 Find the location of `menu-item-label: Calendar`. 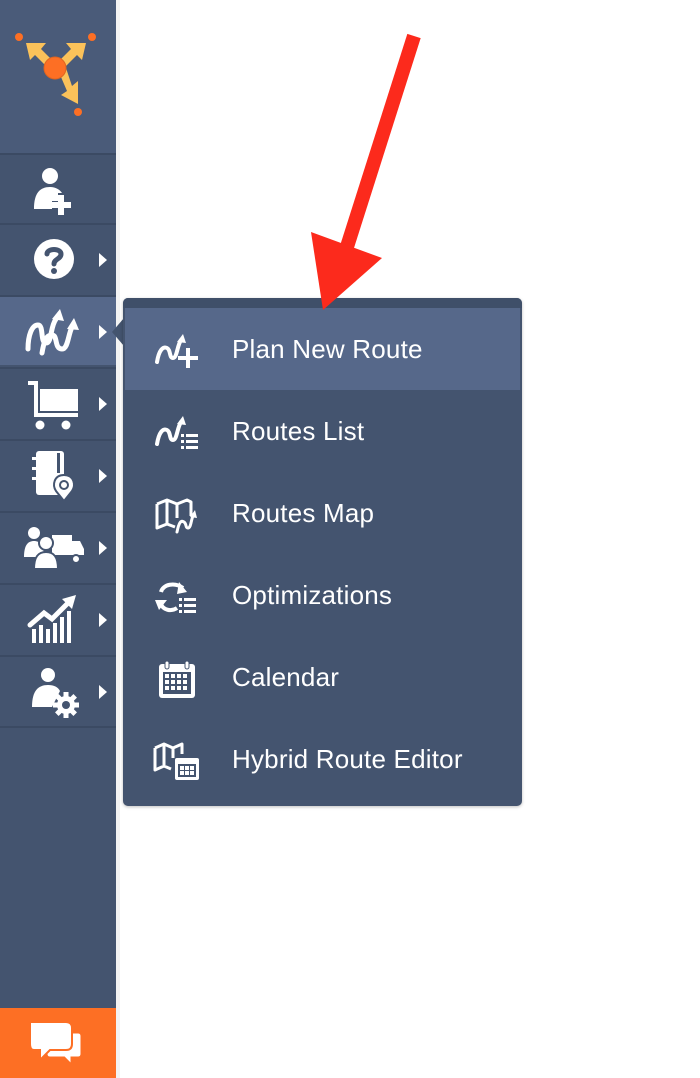

menu-item-label: Calendar is located at coordinates (286, 677).